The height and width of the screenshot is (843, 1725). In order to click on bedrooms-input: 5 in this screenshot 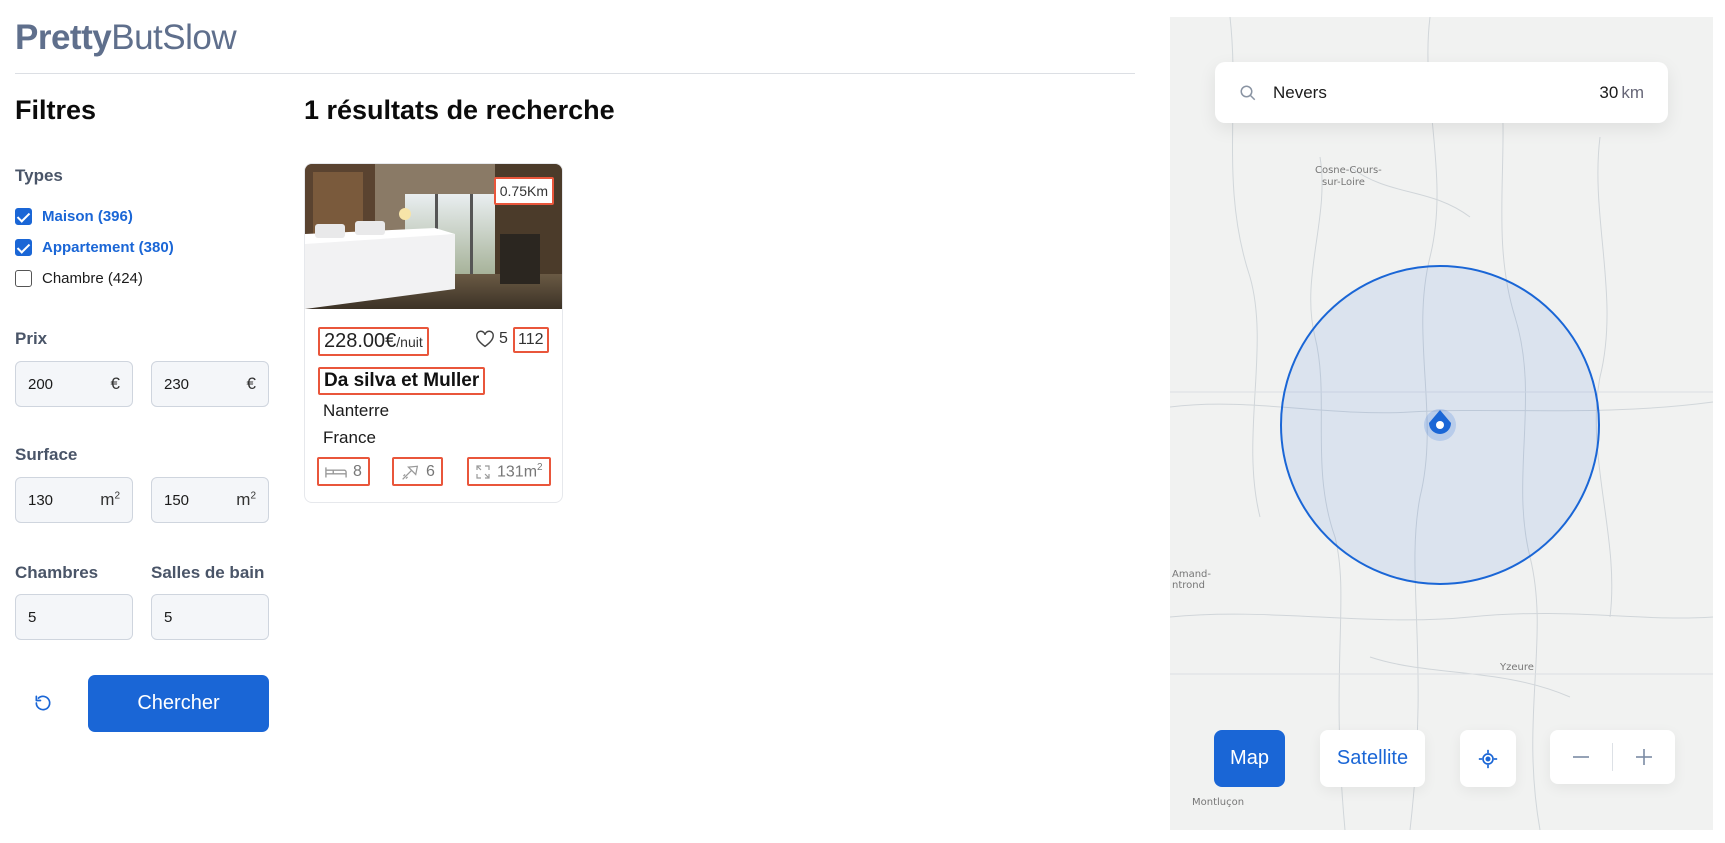, I will do `click(74, 617)`.